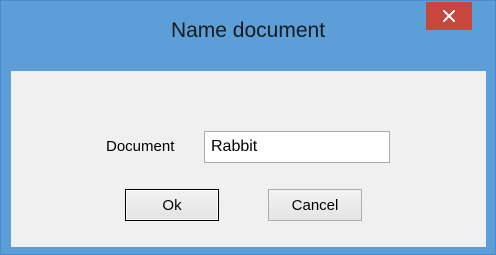 The height and width of the screenshot is (255, 496). Describe the element at coordinates (140, 146) in the screenshot. I see `document-label: Document` at that location.